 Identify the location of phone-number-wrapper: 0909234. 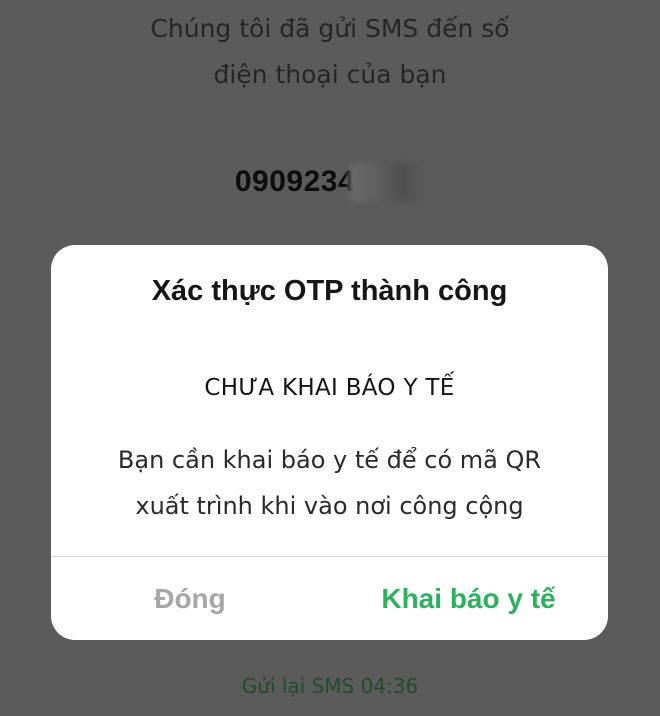
(330, 182).